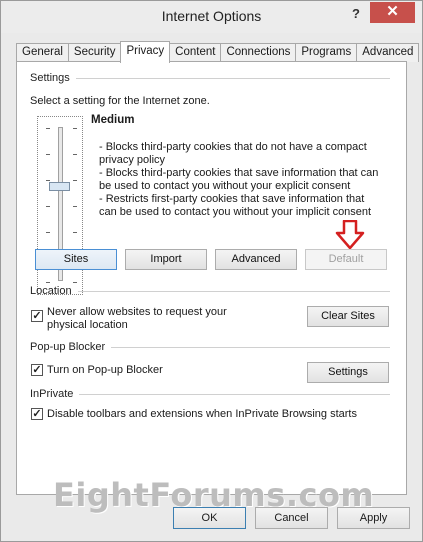  Describe the element at coordinates (356, 14) in the screenshot. I see `help-button: ?` at that location.